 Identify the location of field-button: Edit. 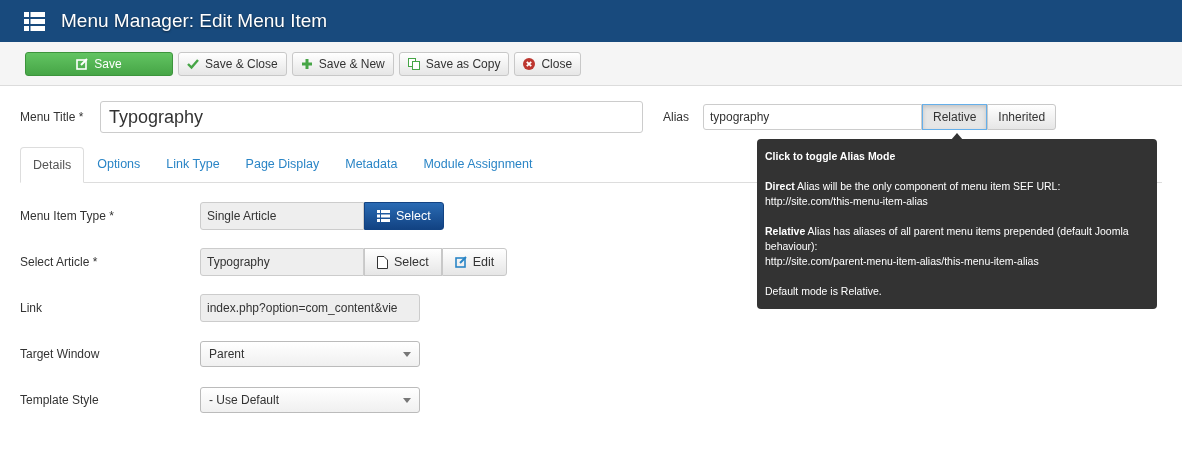
(474, 262).